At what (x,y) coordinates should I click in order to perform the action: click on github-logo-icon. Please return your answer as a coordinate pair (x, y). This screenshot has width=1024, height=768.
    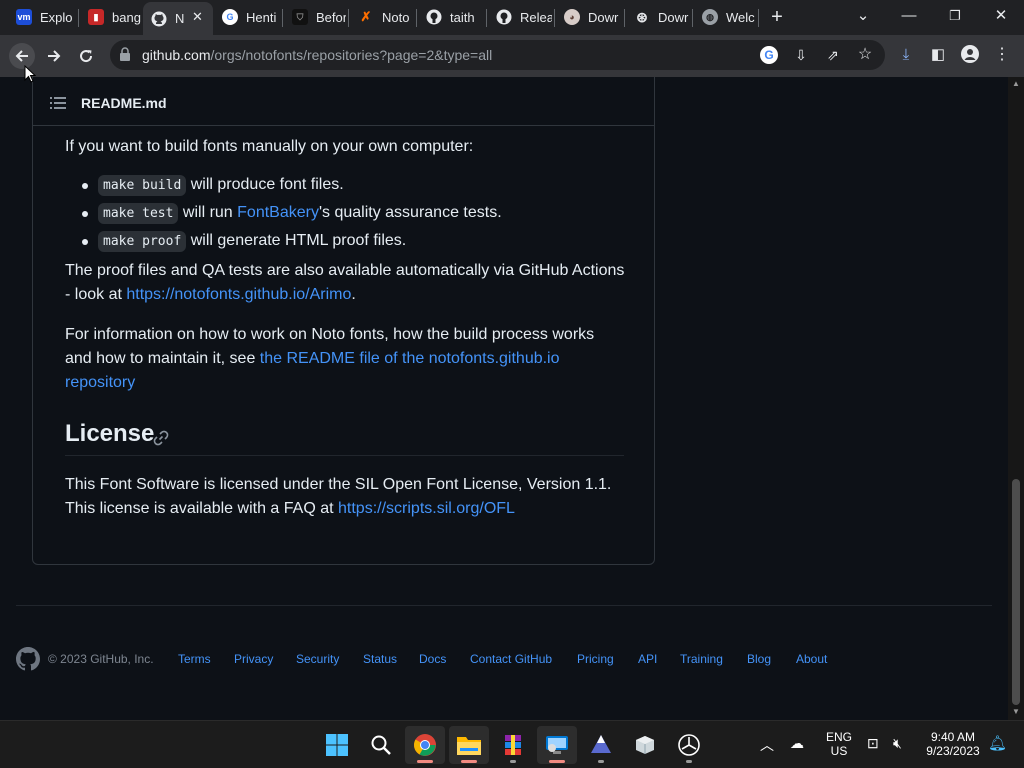
    Looking at the image, I should click on (28, 659).